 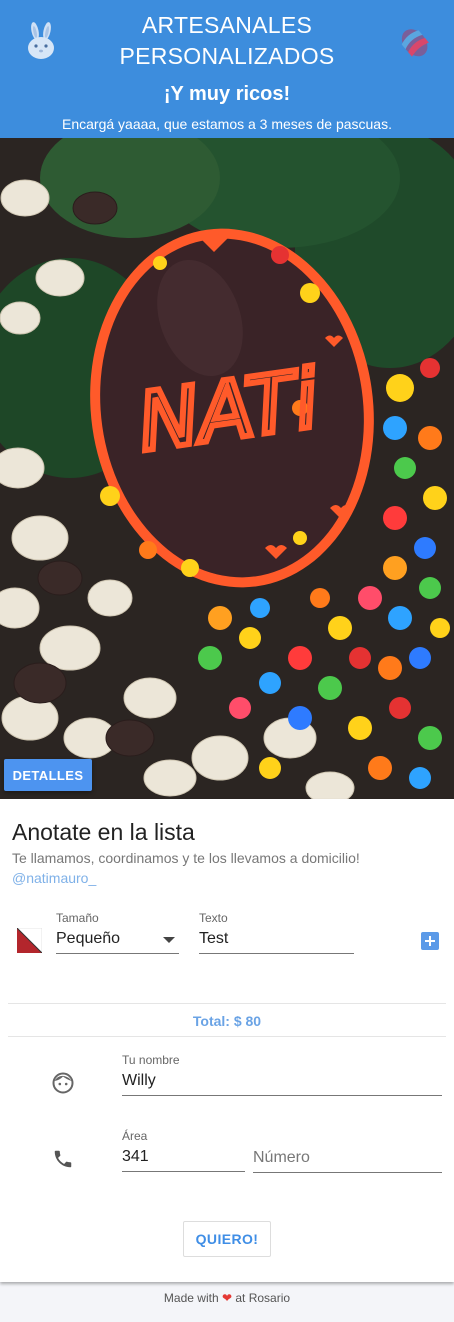 What do you see at coordinates (213, 918) in the screenshot?
I see `text-label: Texto` at bounding box center [213, 918].